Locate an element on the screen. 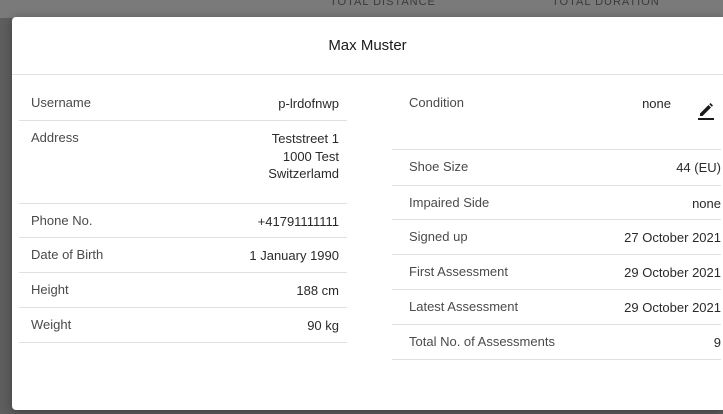 The image size is (723, 414). impaired-side-value: none is located at coordinates (706, 203).